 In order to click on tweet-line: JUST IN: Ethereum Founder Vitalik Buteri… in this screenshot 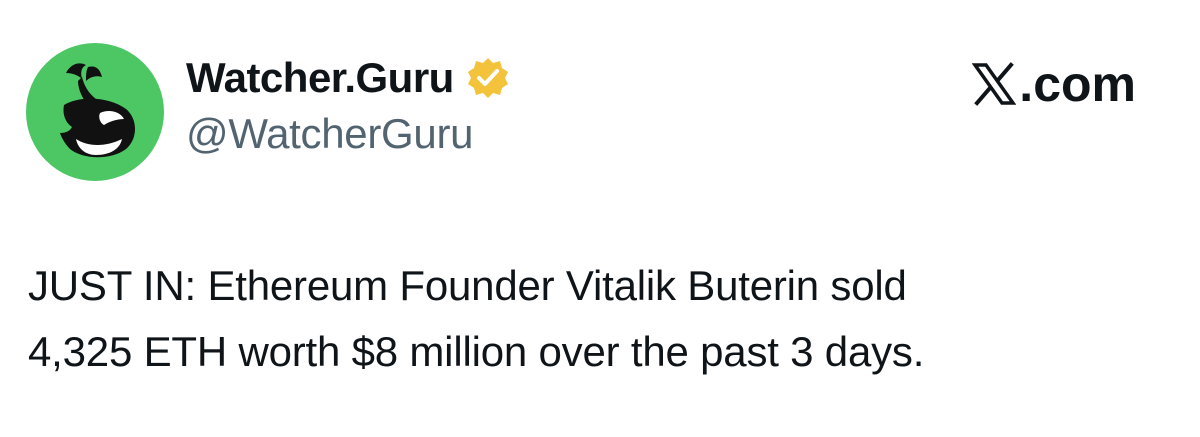, I will do `click(467, 285)`.